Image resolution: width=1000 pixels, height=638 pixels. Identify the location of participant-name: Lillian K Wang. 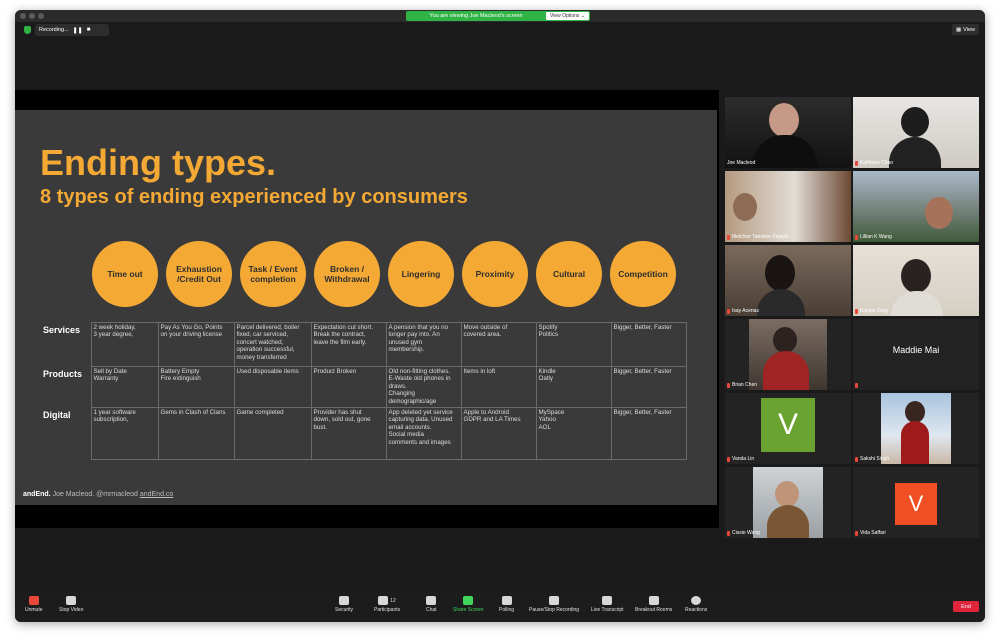
(873, 237).